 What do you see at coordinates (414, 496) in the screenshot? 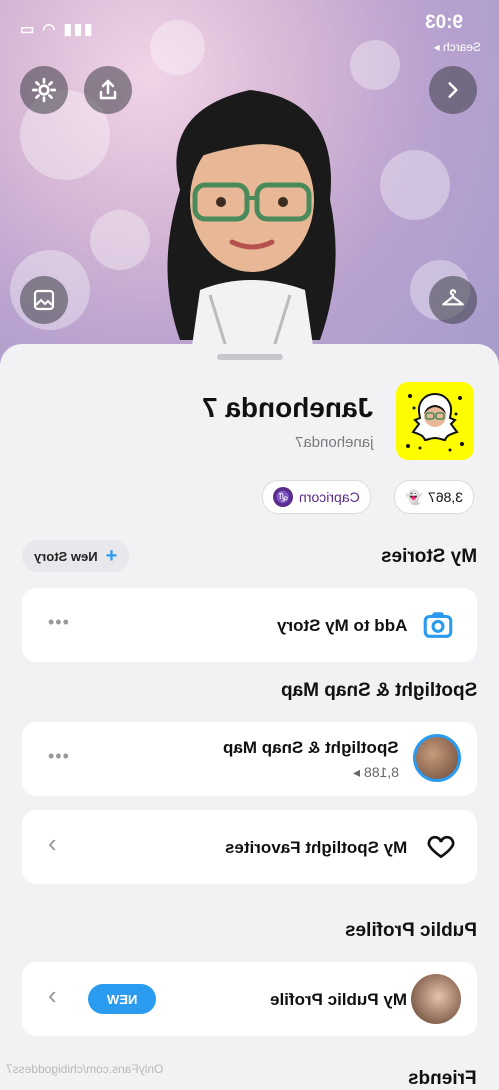
I see `ghost-icon: 👻` at bounding box center [414, 496].